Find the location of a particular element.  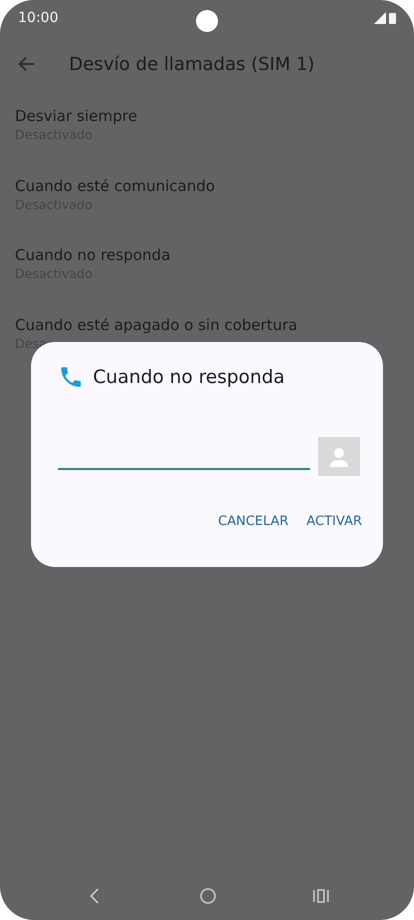

dialog-button: CANCELAR is located at coordinates (253, 521).